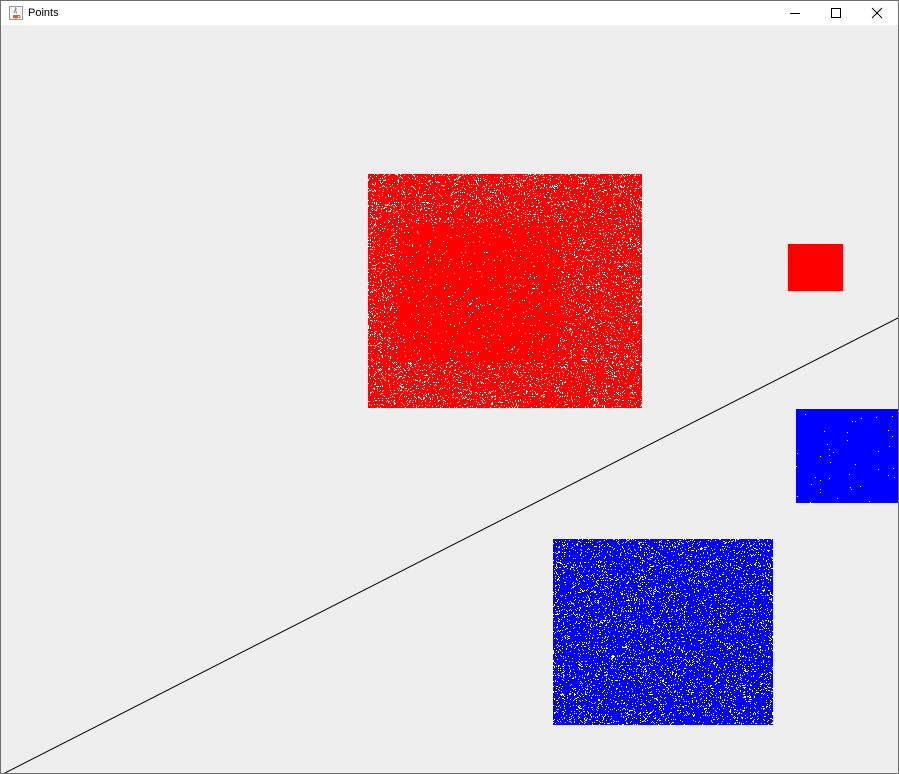  What do you see at coordinates (478, 292) in the screenshot?
I see `red-inner-region` at bounding box center [478, 292].